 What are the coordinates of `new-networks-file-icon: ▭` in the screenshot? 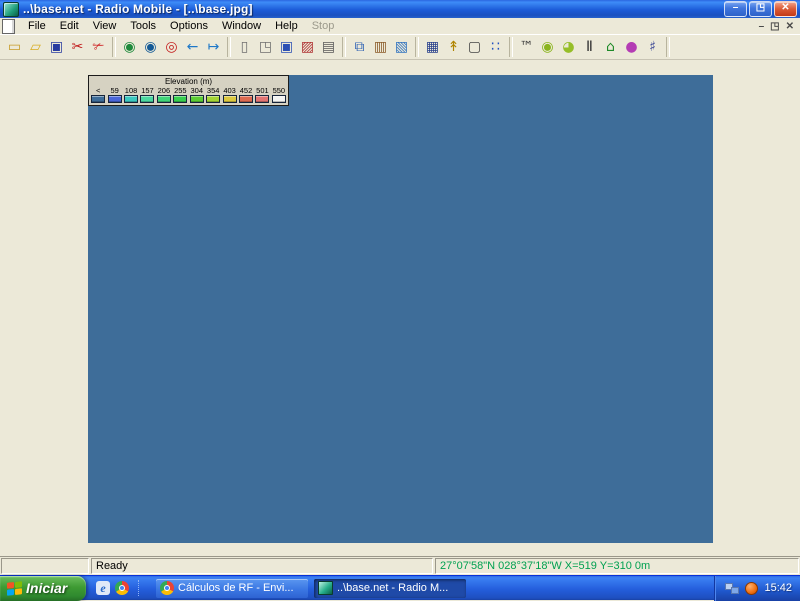 It's located at (14, 47).